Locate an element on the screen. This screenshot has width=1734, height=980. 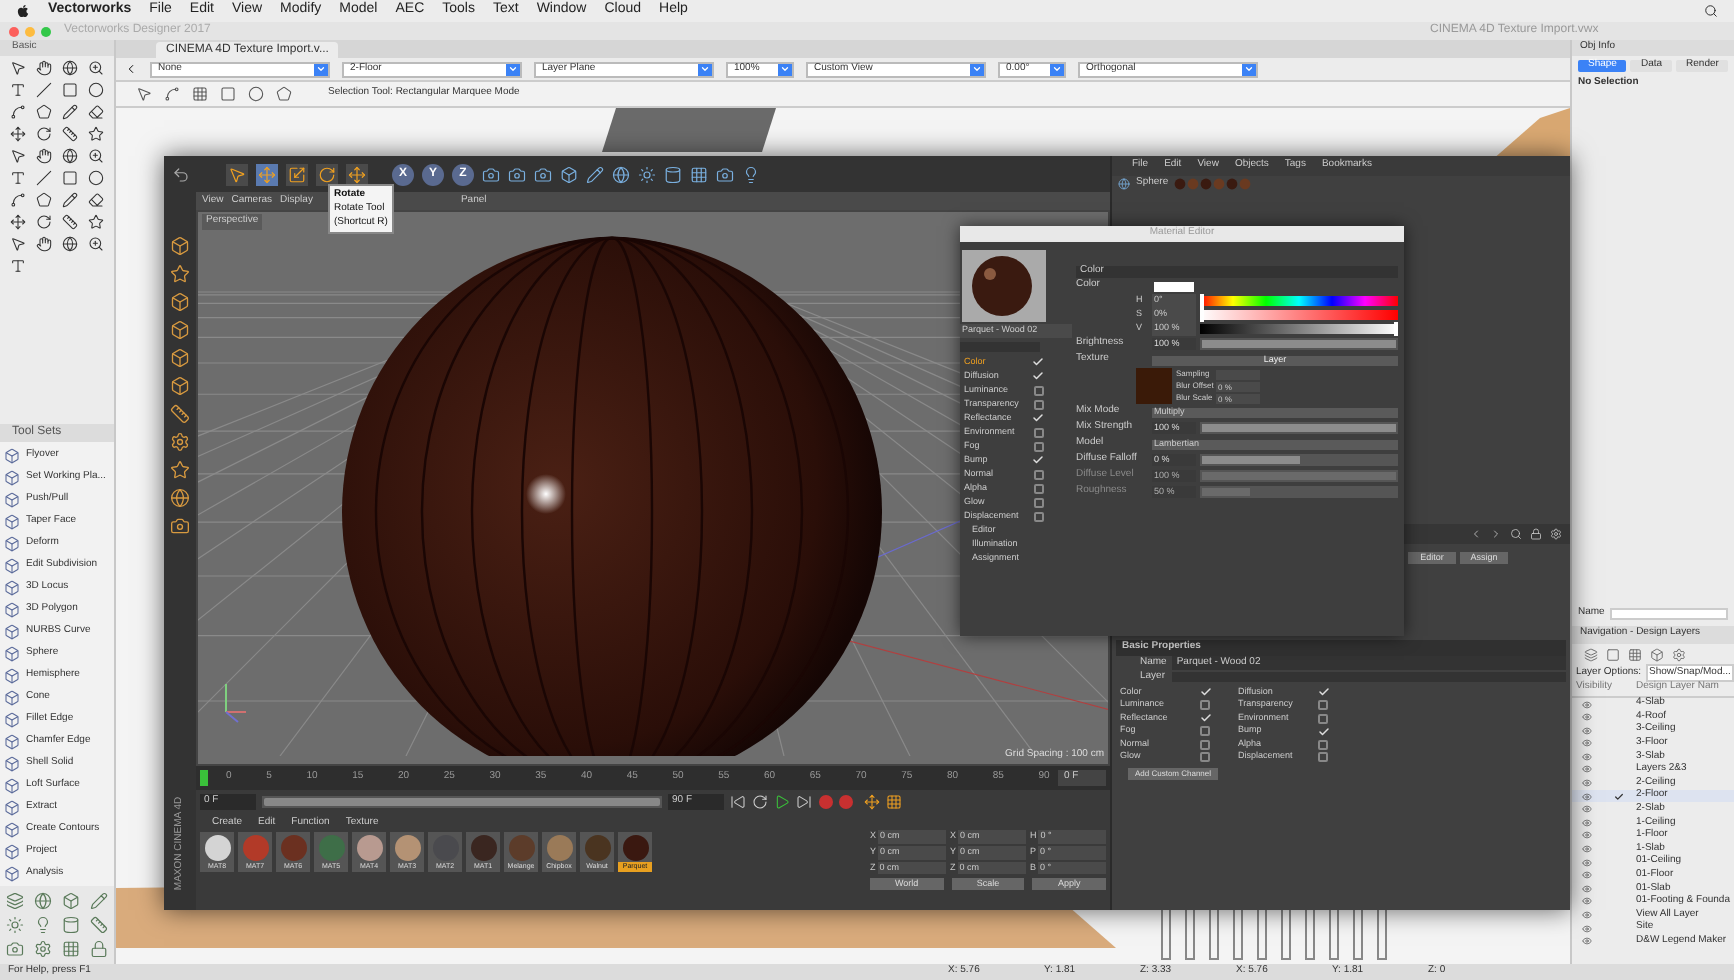
number-field is located at coordinates (1238, 374).